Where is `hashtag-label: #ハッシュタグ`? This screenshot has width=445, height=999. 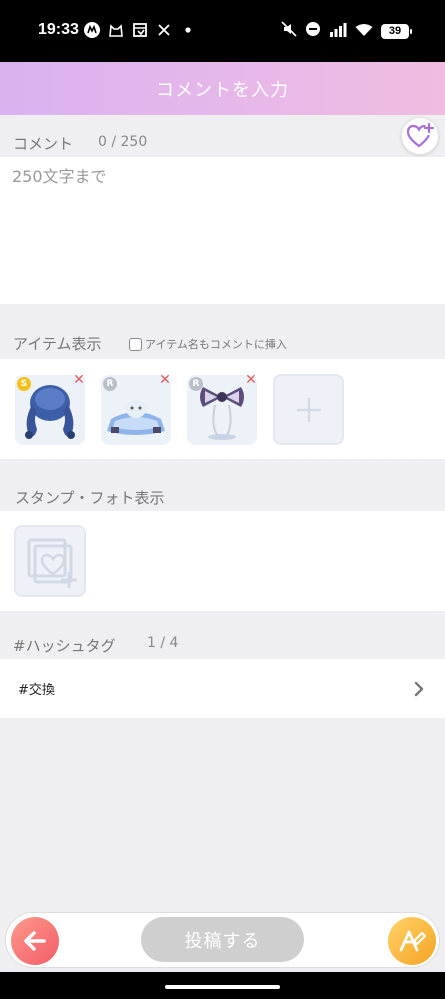 hashtag-label: #ハッシュタグ is located at coordinates (64, 646).